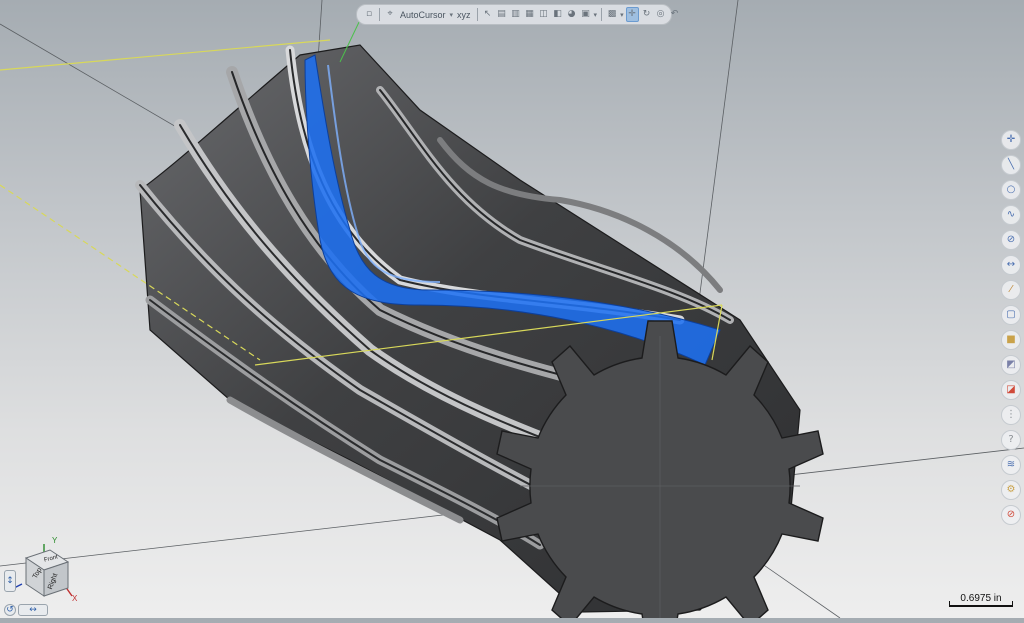 The width and height of the screenshot is (1024, 623). Describe the element at coordinates (488, 15) in the screenshot. I see `select-icon: ↖` at that location.